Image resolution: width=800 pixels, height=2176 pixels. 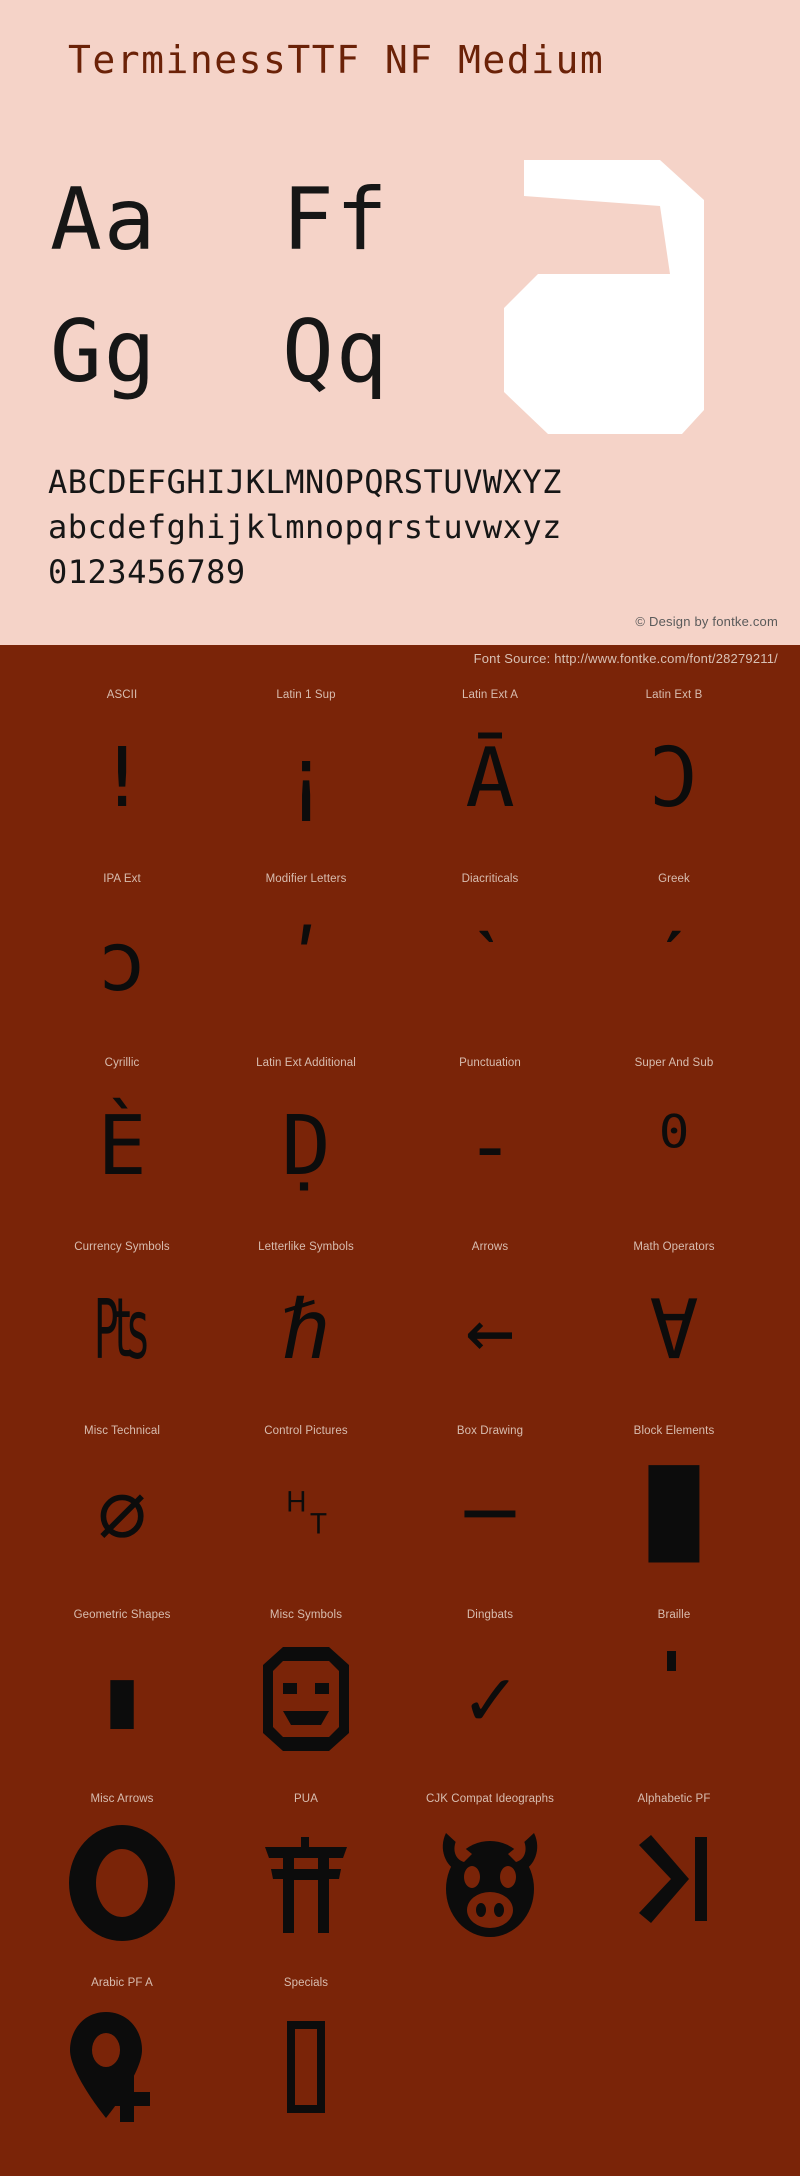 I want to click on block-cell-math-operators: Math Operators ∀, so click(x=674, y=1319).